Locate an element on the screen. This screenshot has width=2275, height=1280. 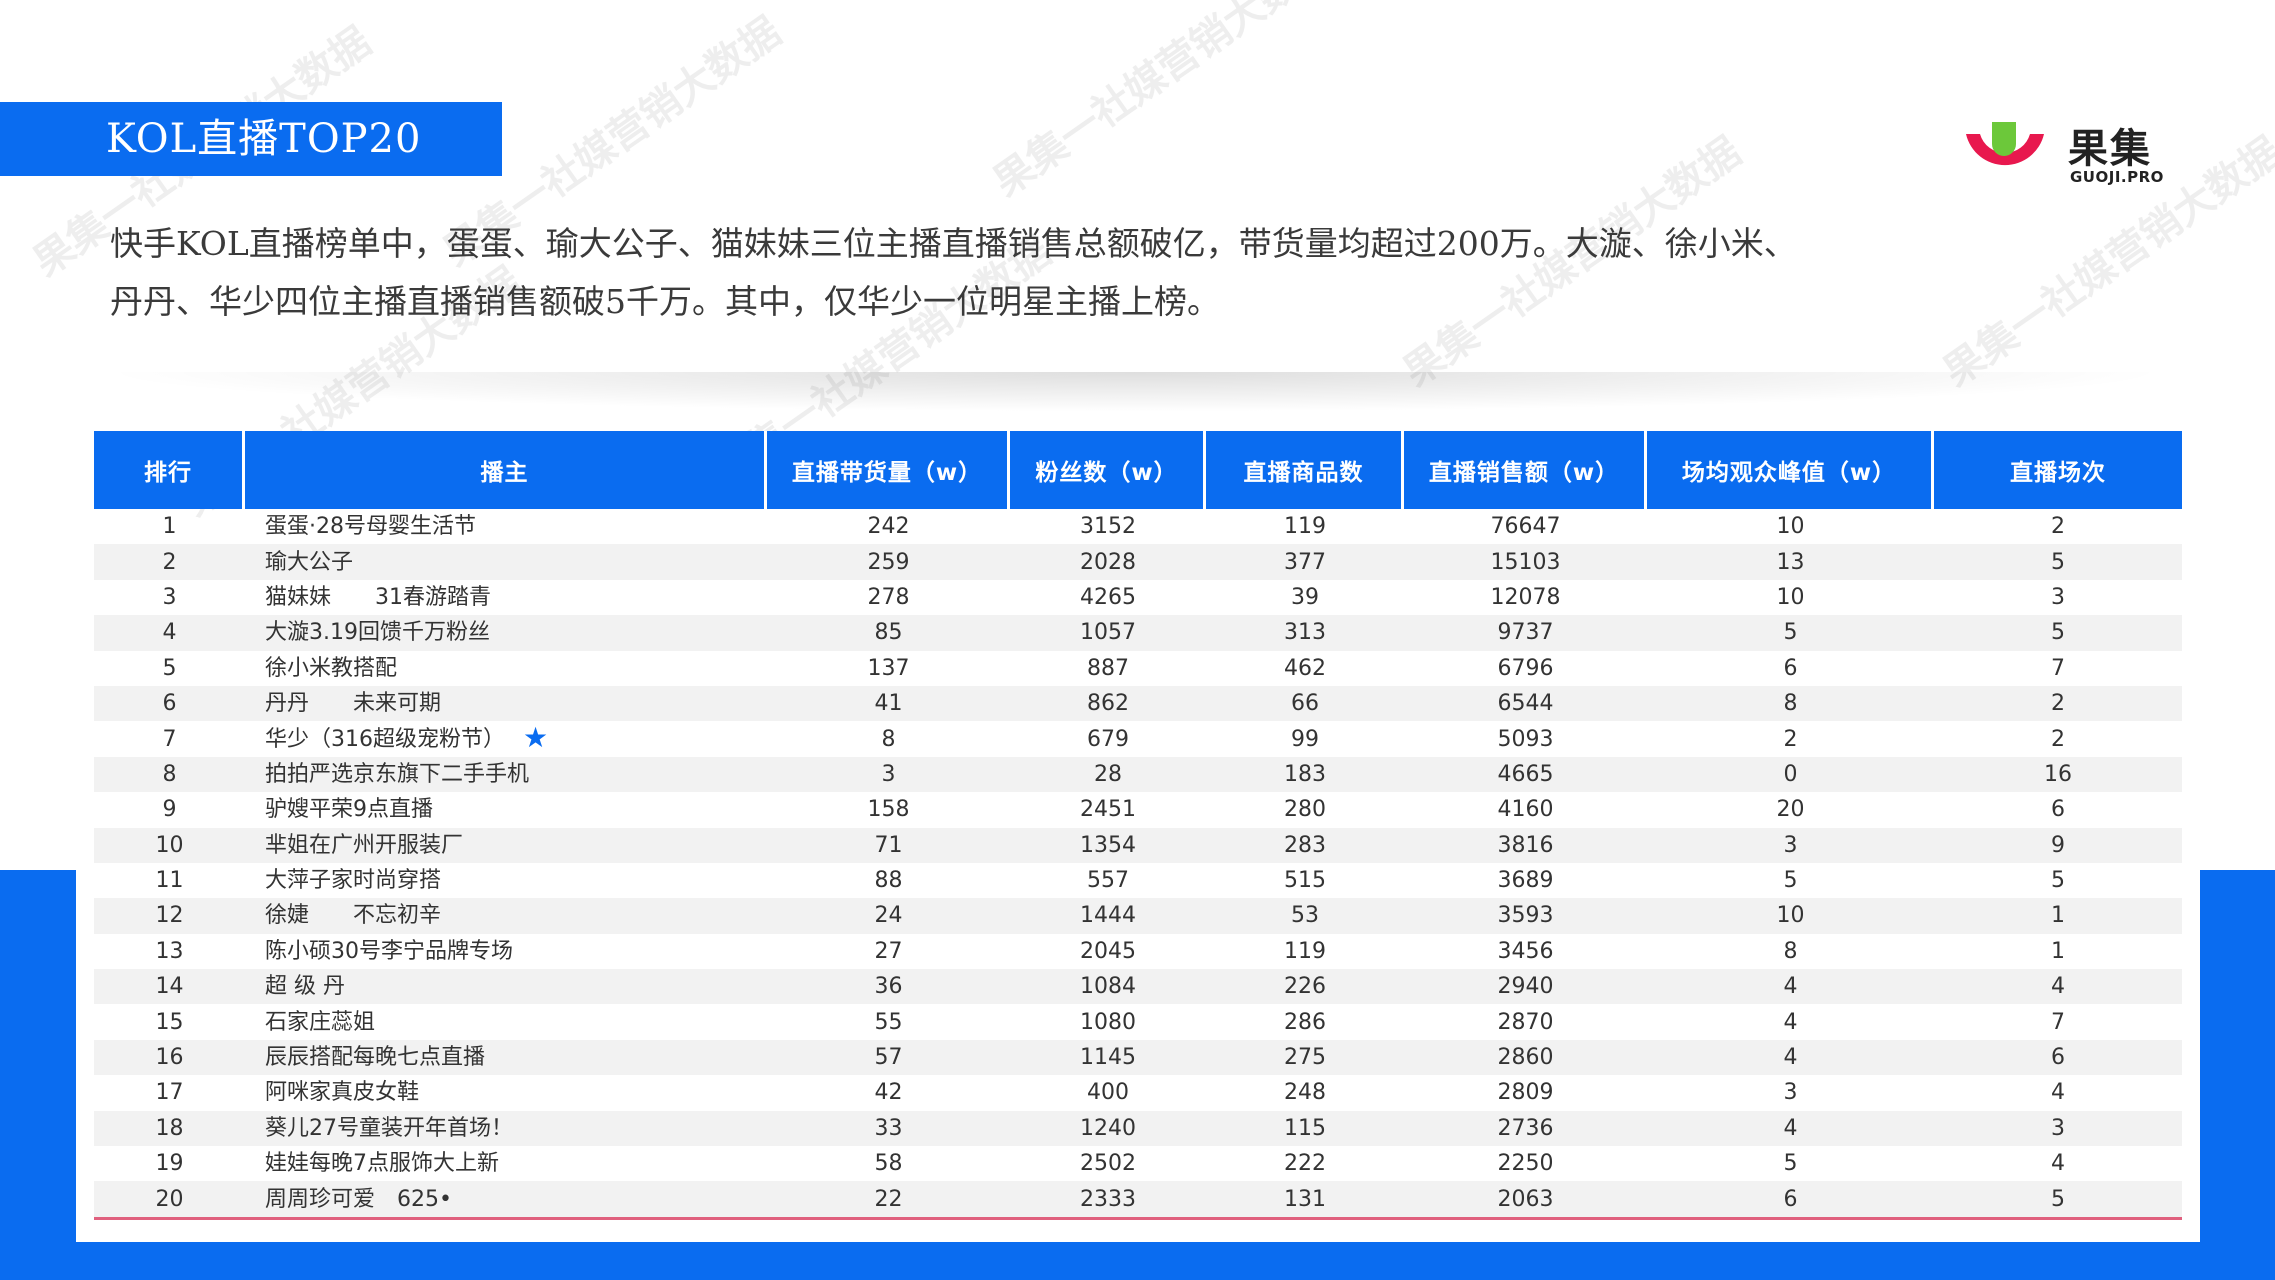
table-cell: 19 is located at coordinates (169, 1164).